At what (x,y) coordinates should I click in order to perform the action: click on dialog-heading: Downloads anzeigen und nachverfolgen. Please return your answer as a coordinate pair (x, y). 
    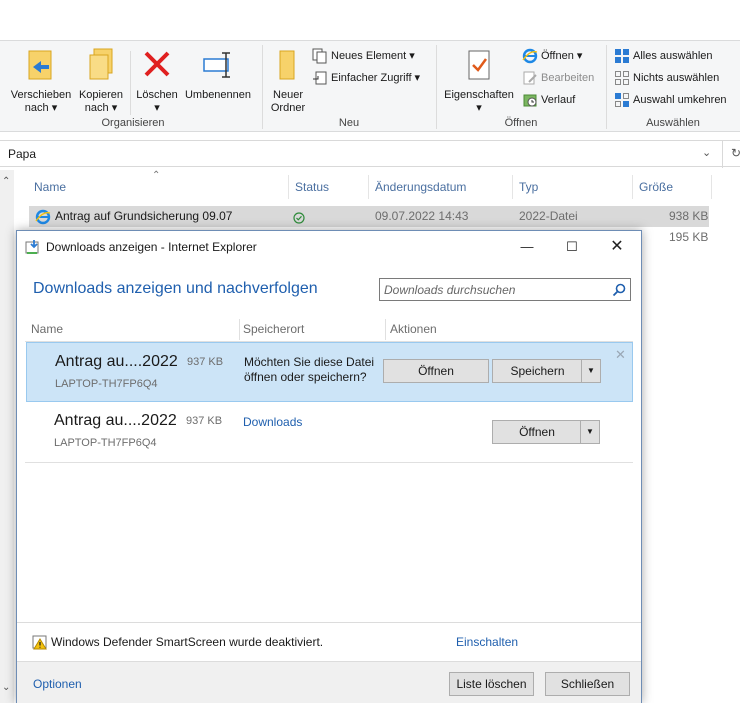
    Looking at the image, I should click on (175, 288).